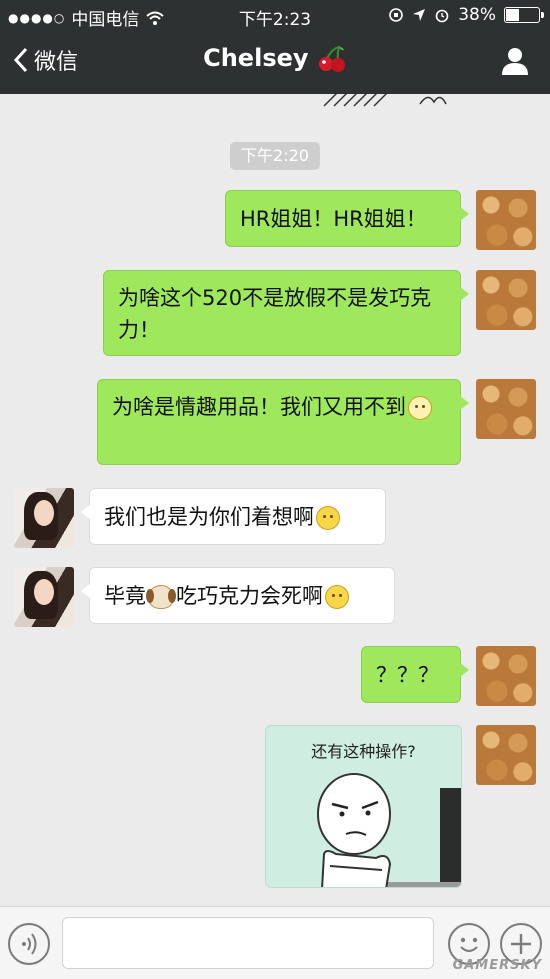 This screenshot has height=979, width=550. What do you see at coordinates (275, 156) in the screenshot?
I see `chat-timestamp: 下午2:20` at bounding box center [275, 156].